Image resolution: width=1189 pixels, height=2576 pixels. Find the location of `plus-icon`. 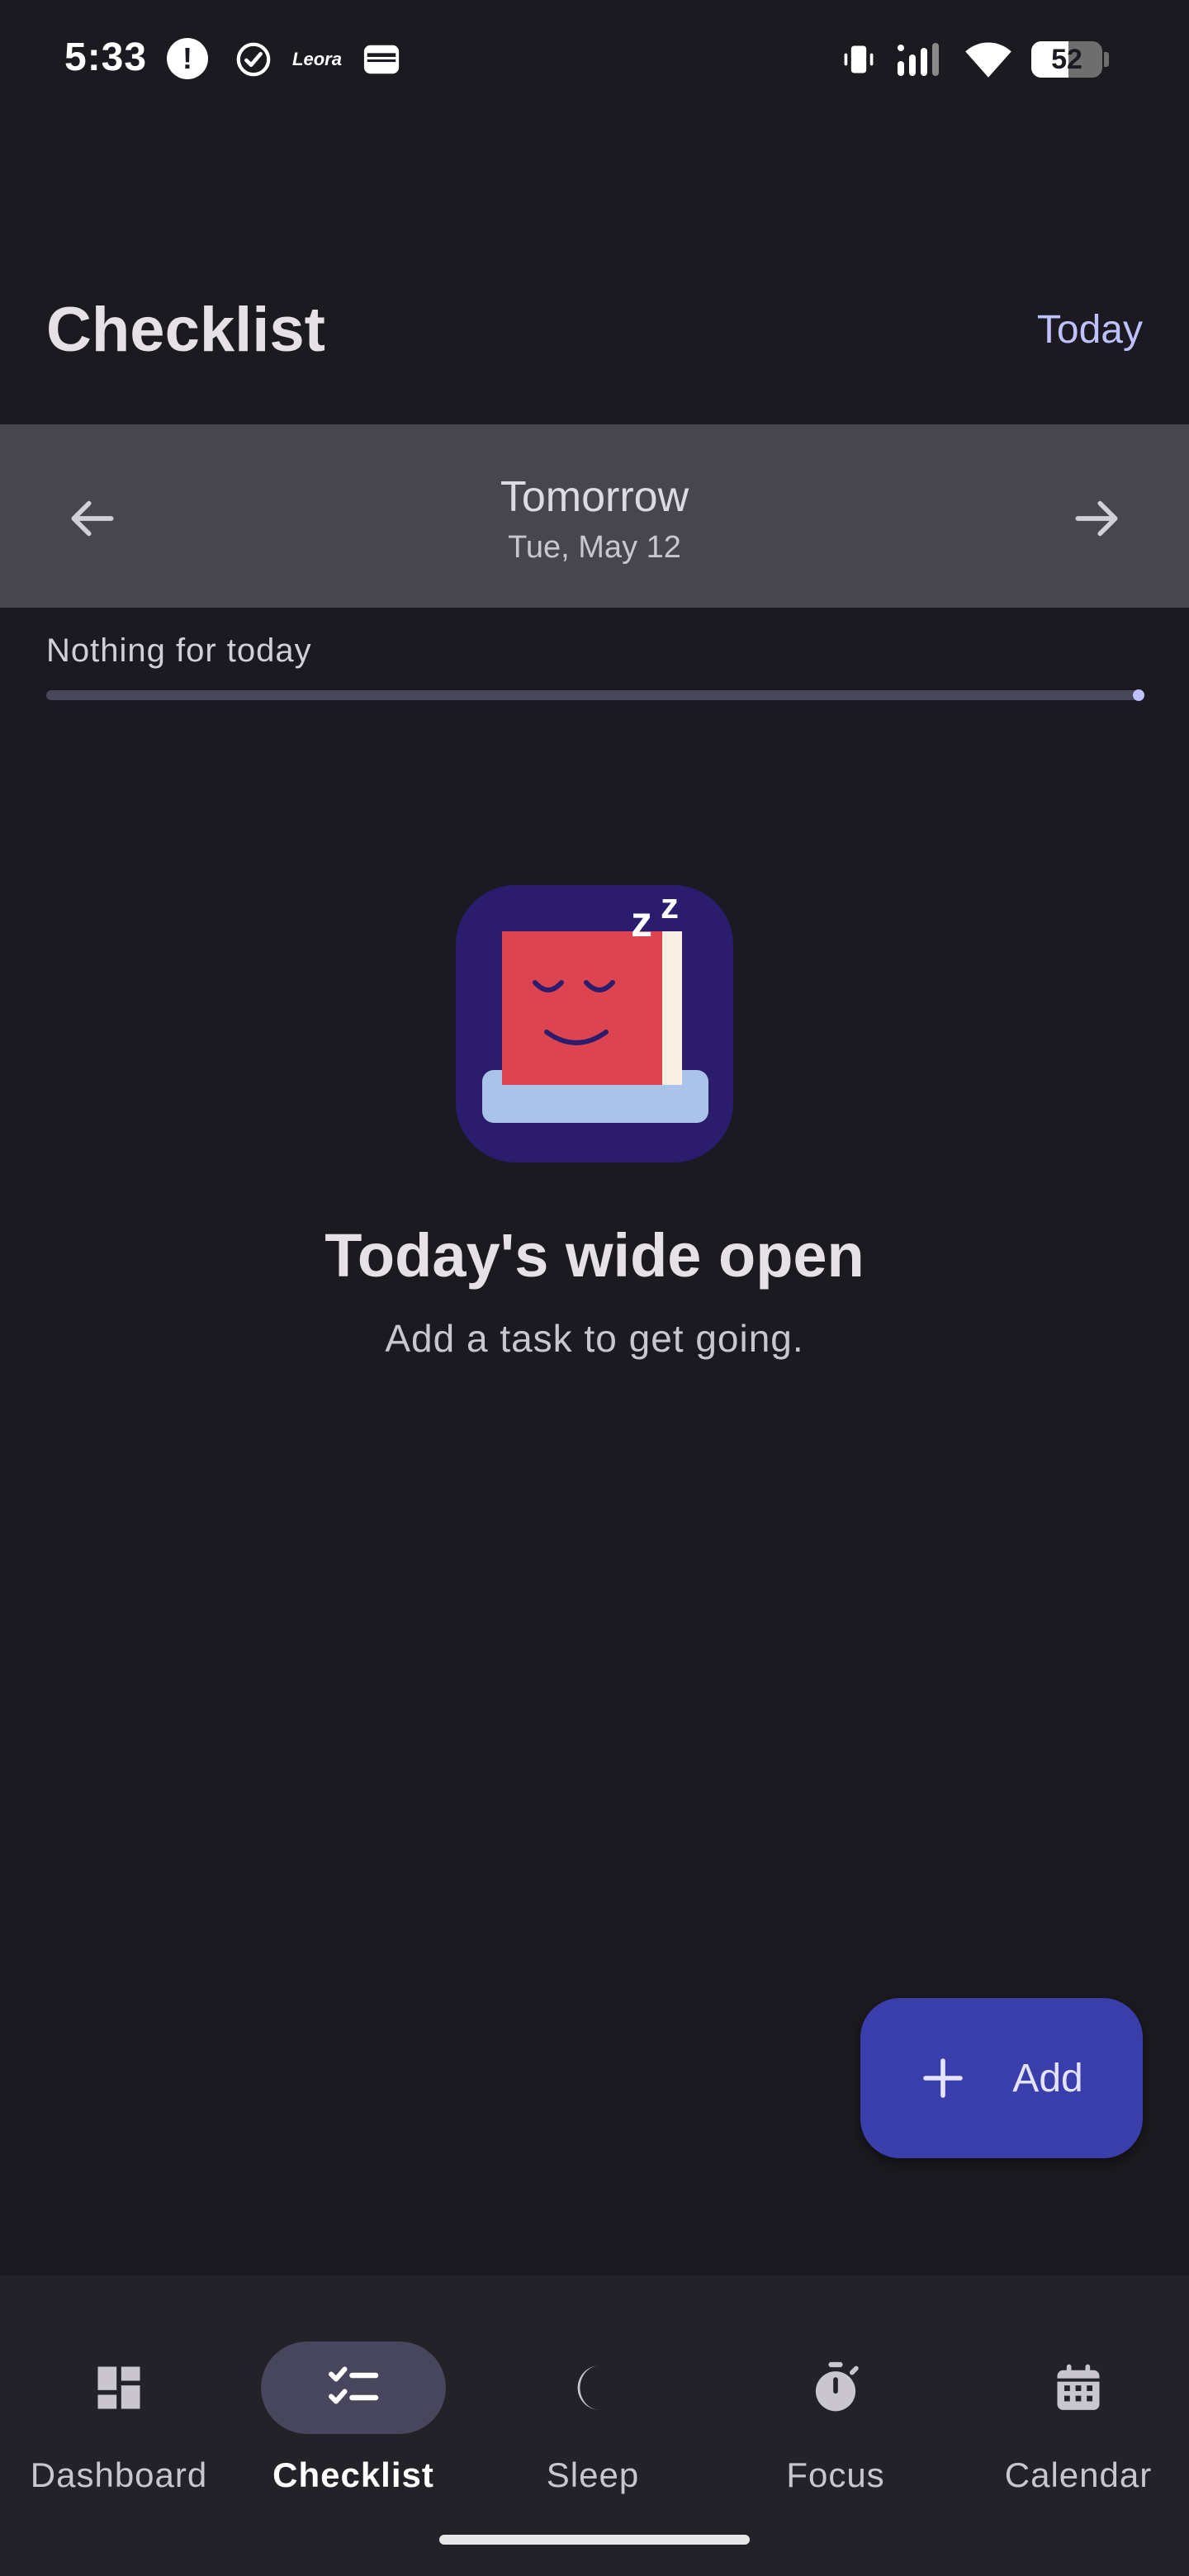

plus-icon is located at coordinates (943, 2078).